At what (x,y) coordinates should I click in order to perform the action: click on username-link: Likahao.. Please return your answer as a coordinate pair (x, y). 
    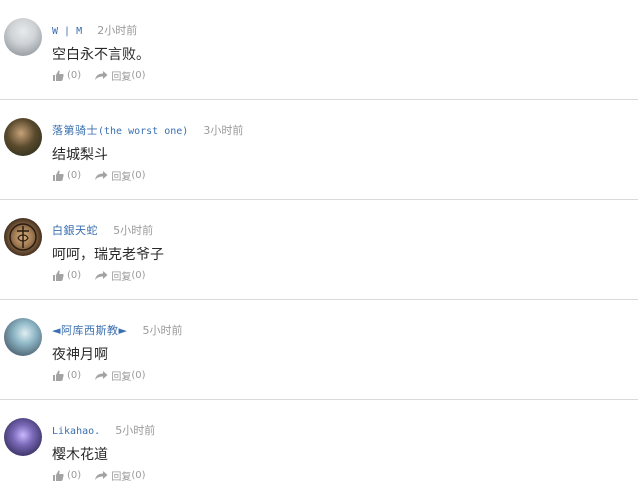
    Looking at the image, I should click on (76, 431).